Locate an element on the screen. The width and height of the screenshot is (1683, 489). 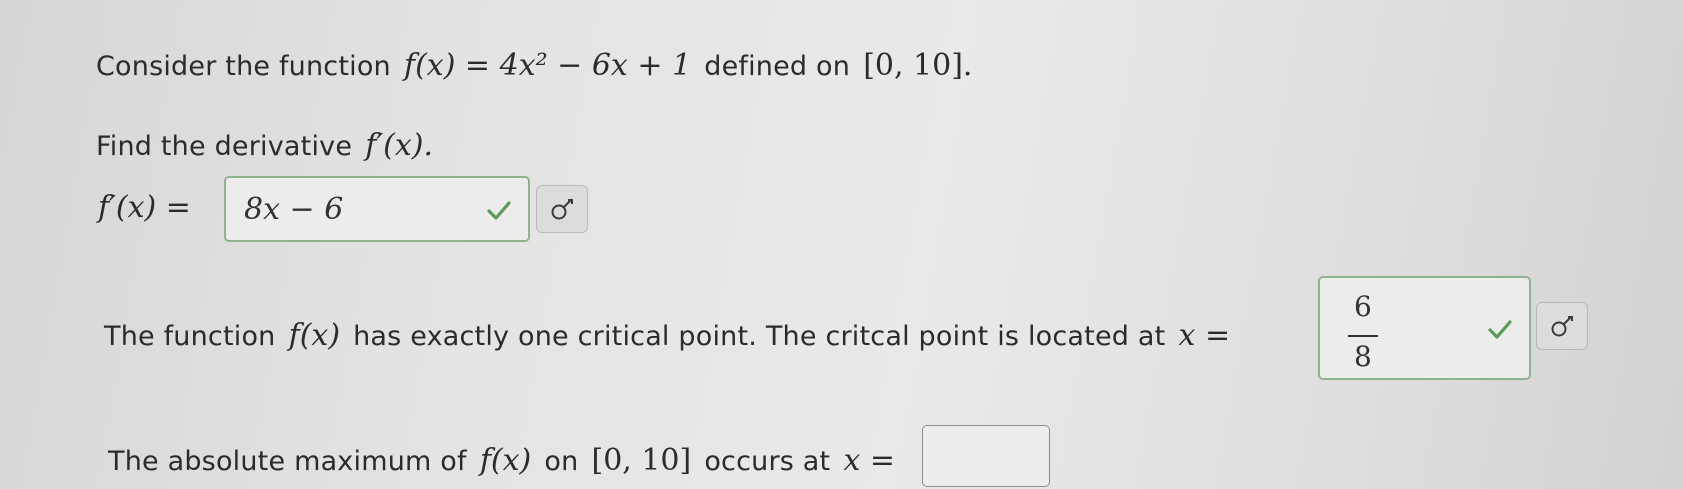
function-definition: f(x) = 4x² − 6x + 1 is located at coordinates (547, 65).